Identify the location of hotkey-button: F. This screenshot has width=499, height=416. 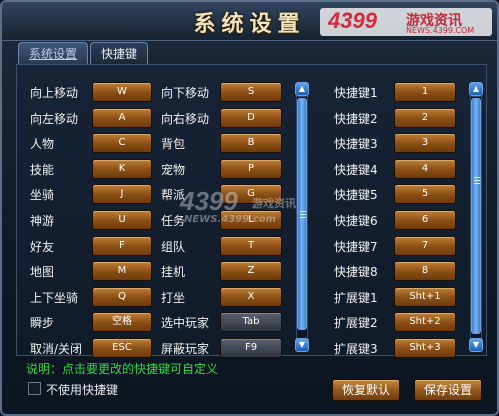
(122, 246).